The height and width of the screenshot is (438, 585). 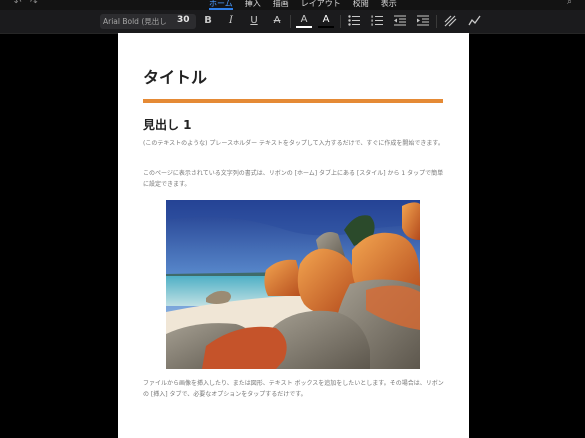 I want to click on font-name-field: Arial Bold (見出し, so click(x=135, y=21).